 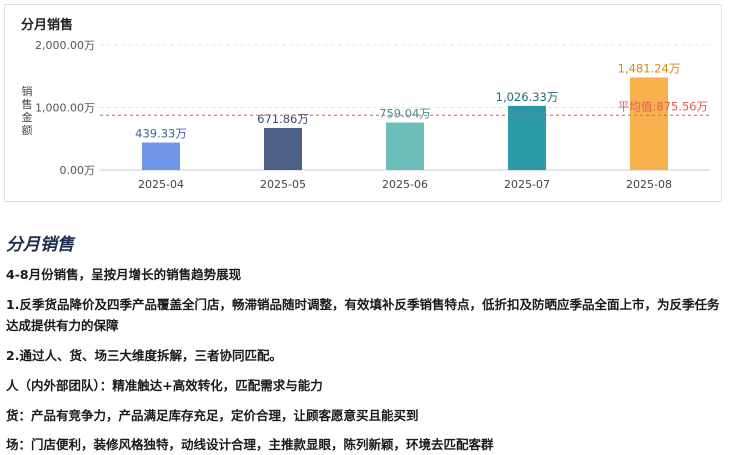 What do you see at coordinates (161, 184) in the screenshot?
I see `x-tick-label: 2025-04` at bounding box center [161, 184].